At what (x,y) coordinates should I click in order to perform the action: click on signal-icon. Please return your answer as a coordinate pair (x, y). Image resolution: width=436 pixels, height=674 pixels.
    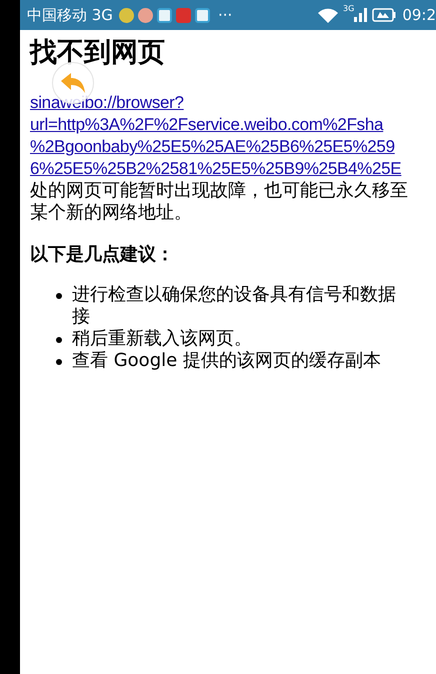
    Looking at the image, I should click on (361, 15).